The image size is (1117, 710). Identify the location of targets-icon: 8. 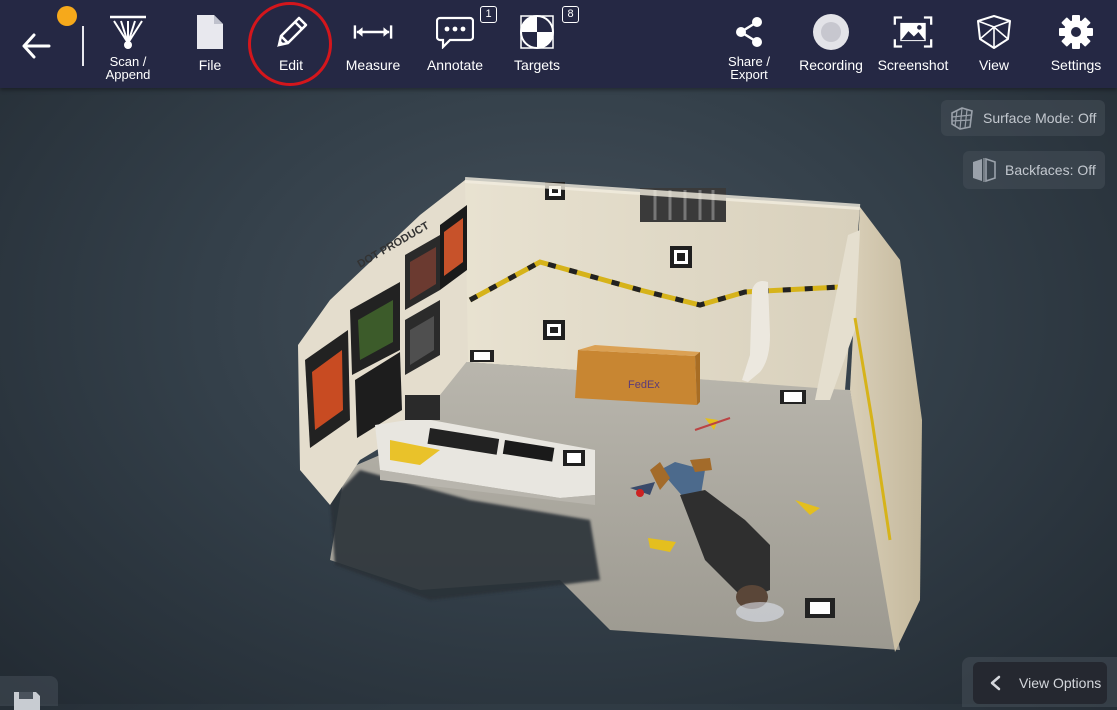
(548, 29).